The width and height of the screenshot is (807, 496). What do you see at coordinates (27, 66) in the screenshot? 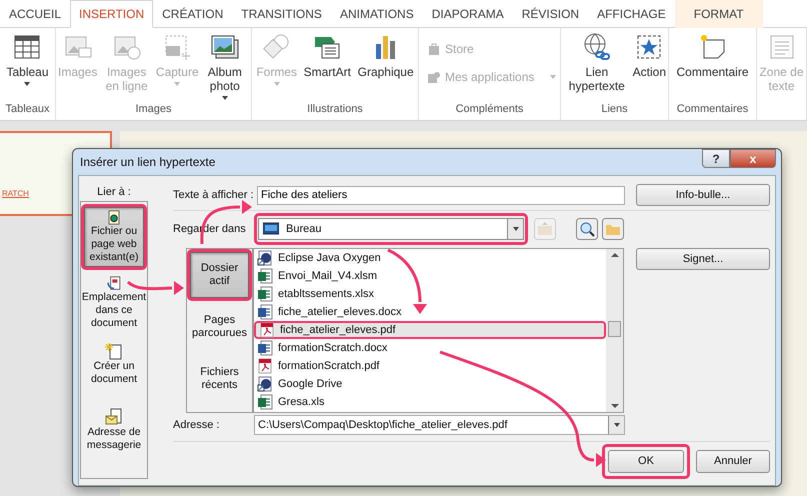
I see `ribbon-button: Tableau` at bounding box center [27, 66].